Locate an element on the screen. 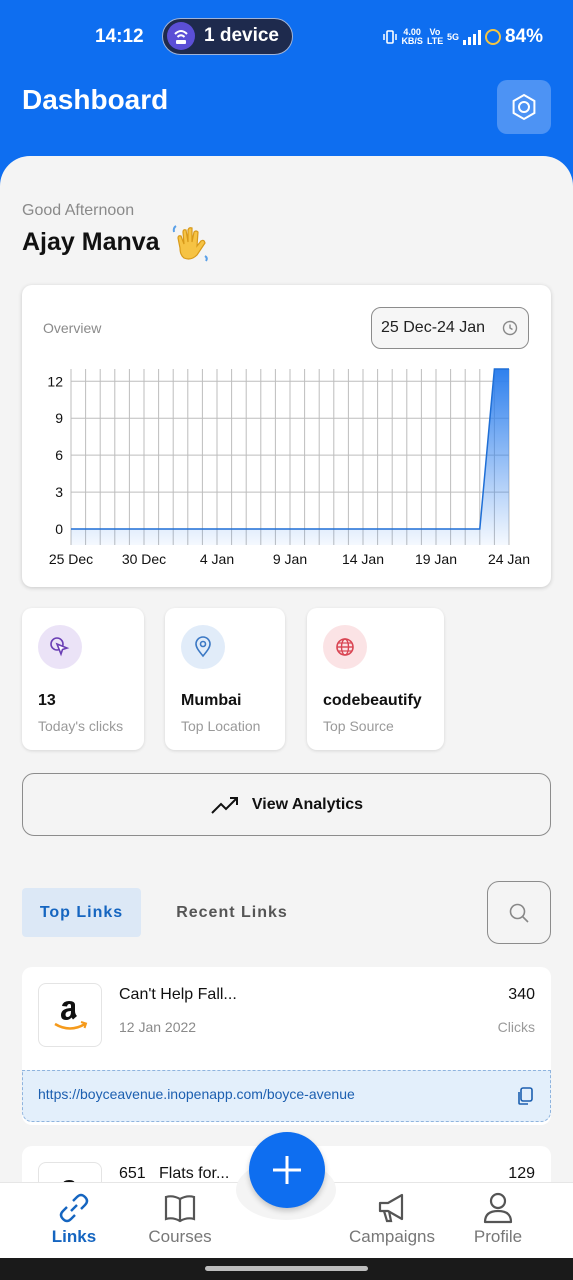 The width and height of the screenshot is (573, 1280). stat-label: Today's clicks is located at coordinates (81, 726).